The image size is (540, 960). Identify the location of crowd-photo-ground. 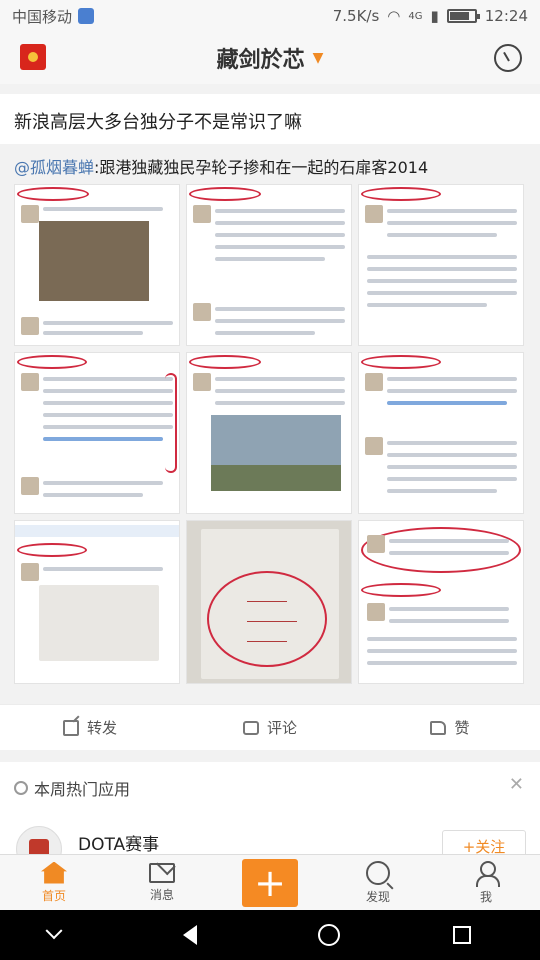
(276, 478).